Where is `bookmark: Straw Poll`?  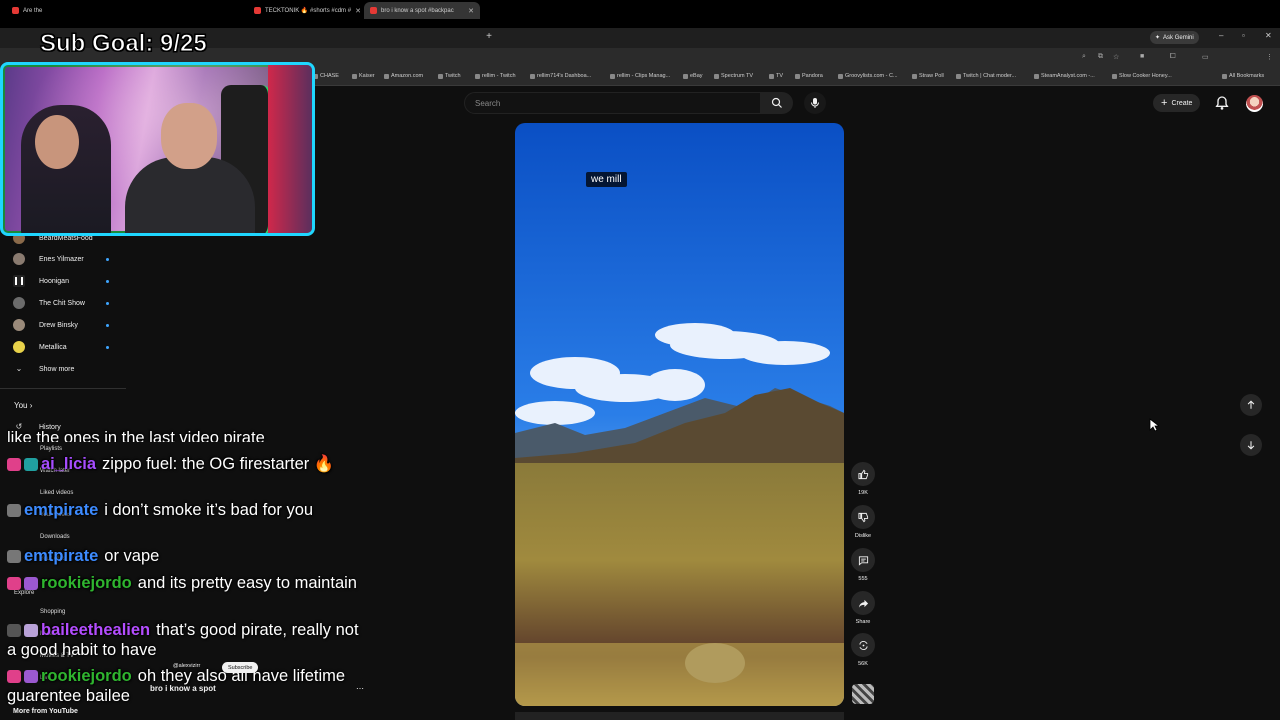
bookmark: Straw Poll is located at coordinates (928, 76).